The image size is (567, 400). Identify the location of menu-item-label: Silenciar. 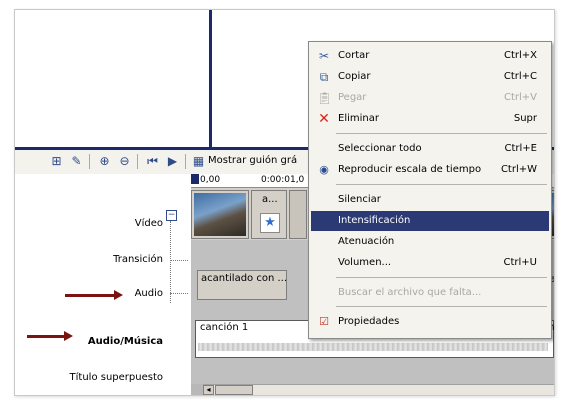
(359, 199).